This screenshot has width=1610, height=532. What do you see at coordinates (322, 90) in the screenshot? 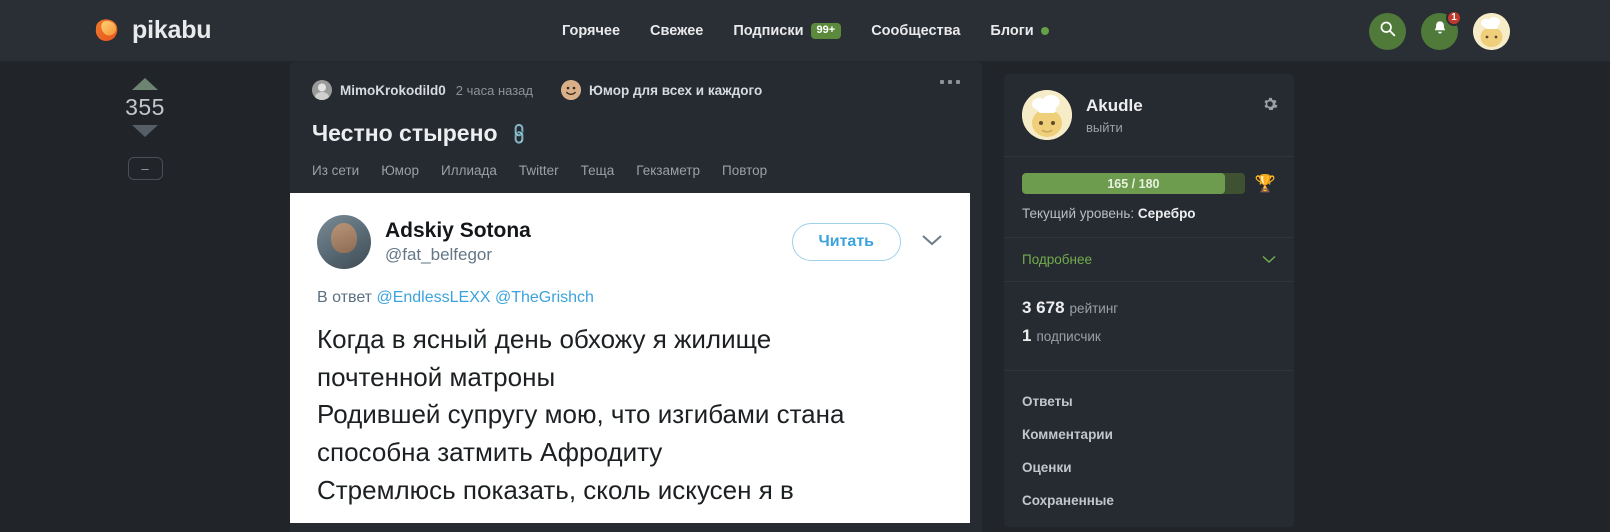
I see `author-avatar` at bounding box center [322, 90].